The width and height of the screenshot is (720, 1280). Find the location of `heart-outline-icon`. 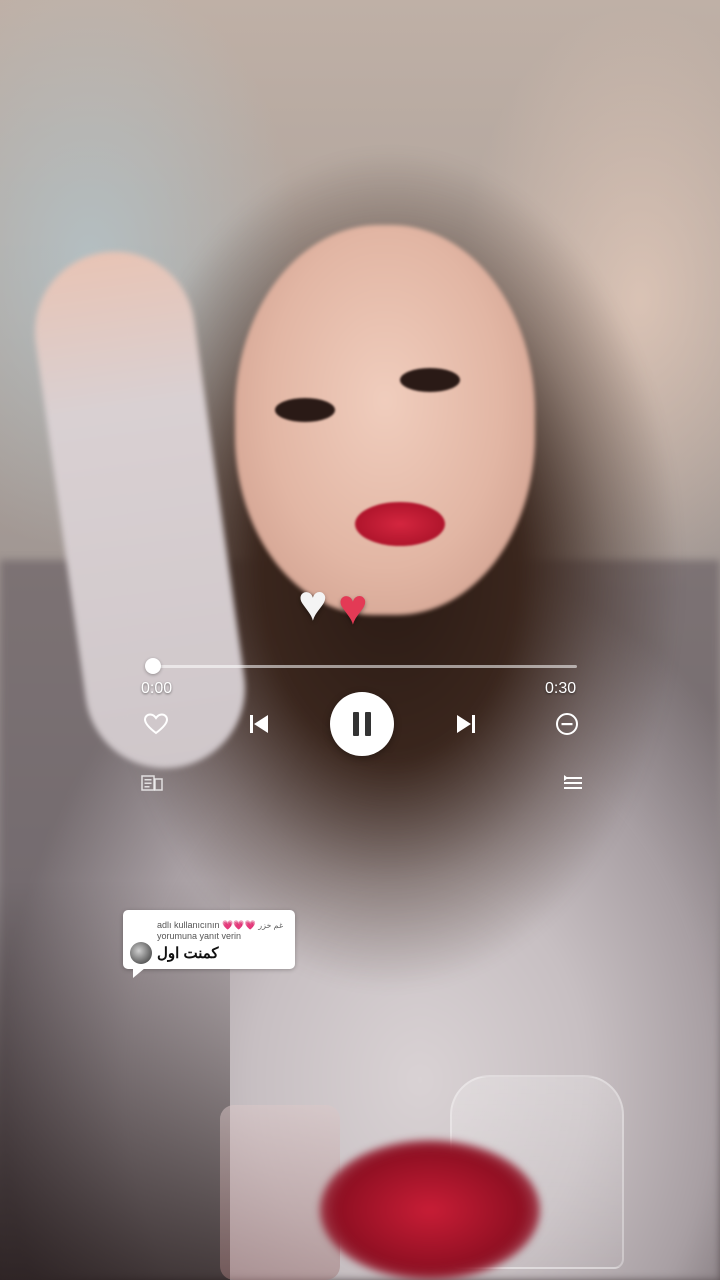

heart-outline-icon is located at coordinates (156, 724).